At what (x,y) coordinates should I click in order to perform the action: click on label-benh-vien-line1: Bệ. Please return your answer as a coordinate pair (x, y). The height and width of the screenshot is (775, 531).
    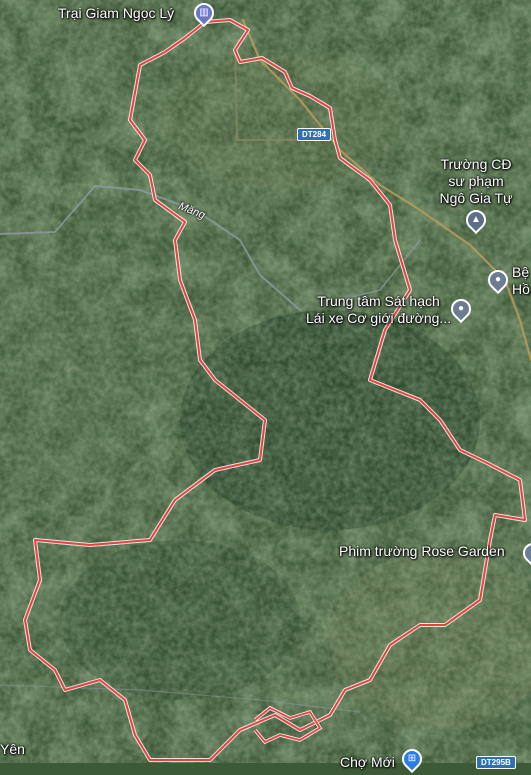
    Looking at the image, I should click on (521, 272).